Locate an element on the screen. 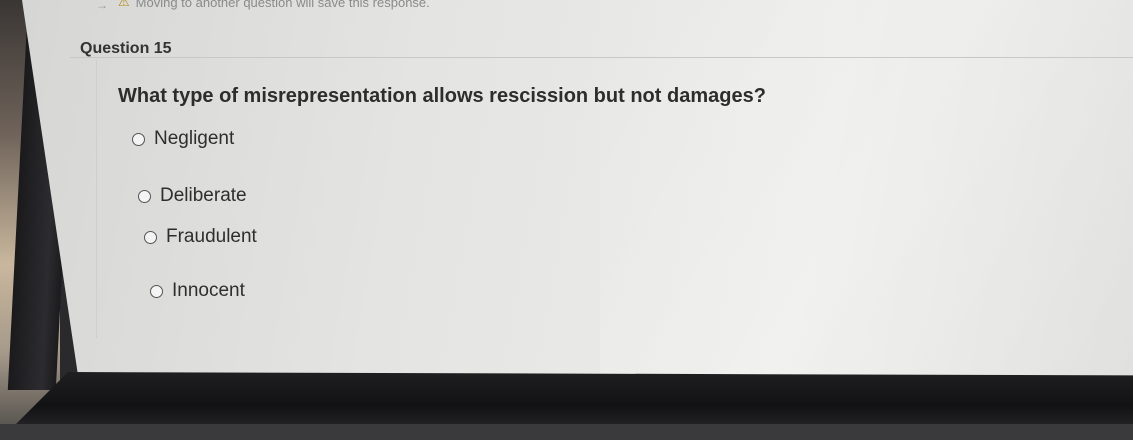 This screenshot has width=1133, height=440. option-label: Deliberate is located at coordinates (203, 195).